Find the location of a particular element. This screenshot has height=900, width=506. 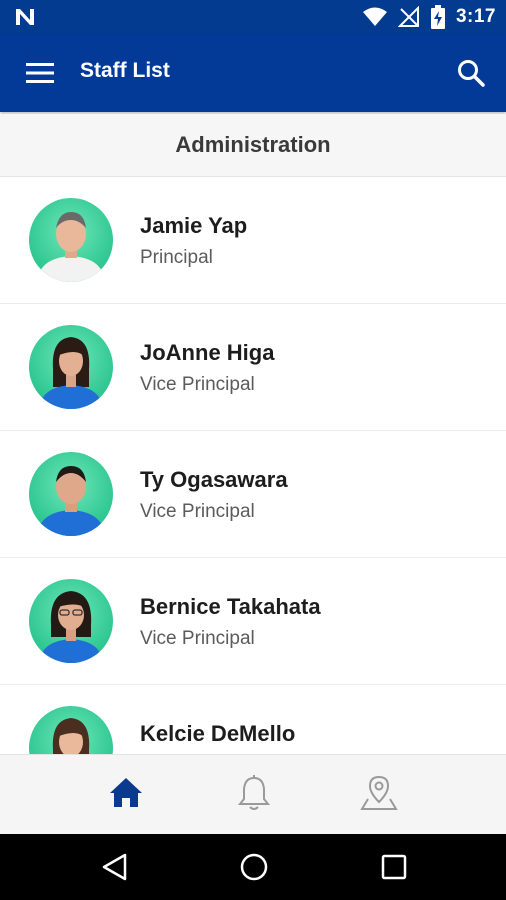

home-circle-icon is located at coordinates (254, 867).